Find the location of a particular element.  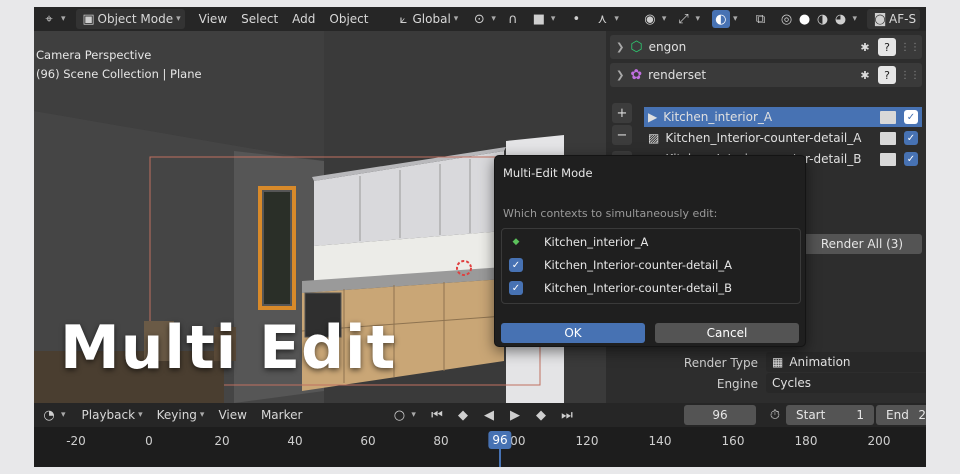

play-reverse-button: ◀ is located at coordinates (489, 415).